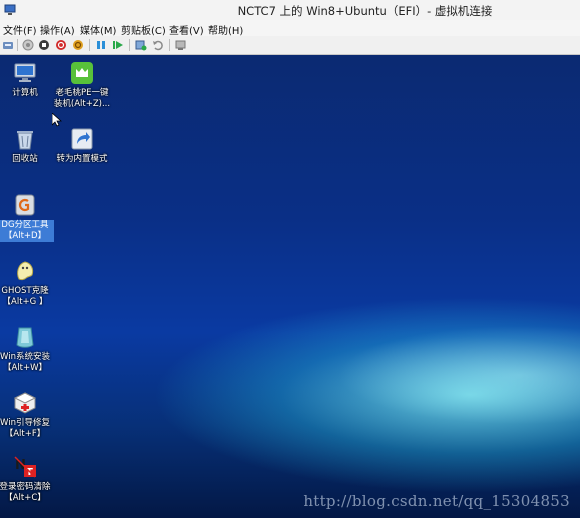  Describe the element at coordinates (25, 291) in the screenshot. I see `desktop-icon-label: GHOST克隆` at that location.